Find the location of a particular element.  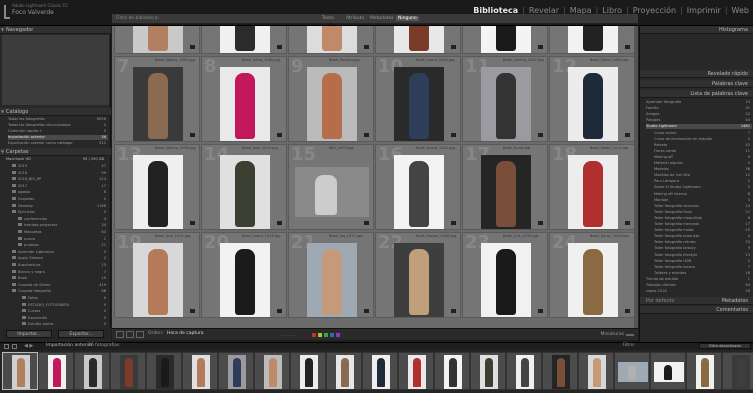

folder-item: Book 10 is located at coordinates (60, 278).